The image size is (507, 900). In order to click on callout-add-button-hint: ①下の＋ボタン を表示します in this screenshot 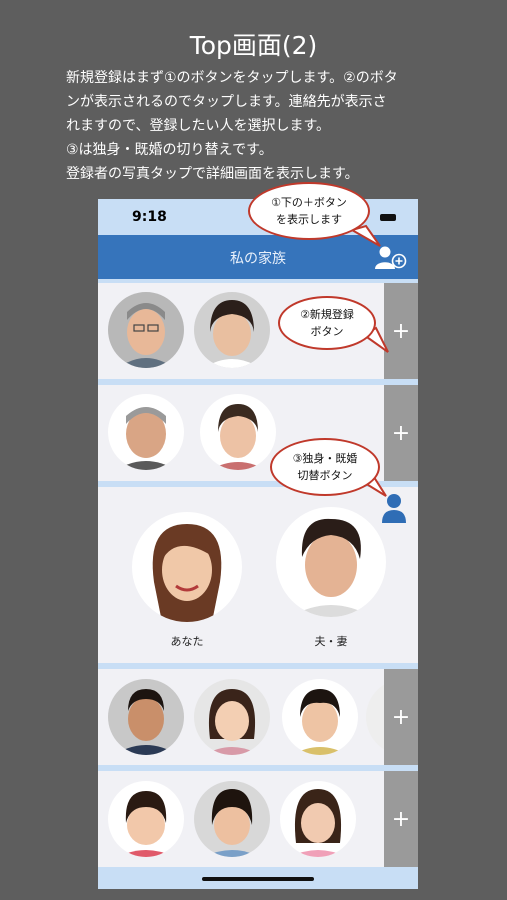, I will do `click(309, 211)`.